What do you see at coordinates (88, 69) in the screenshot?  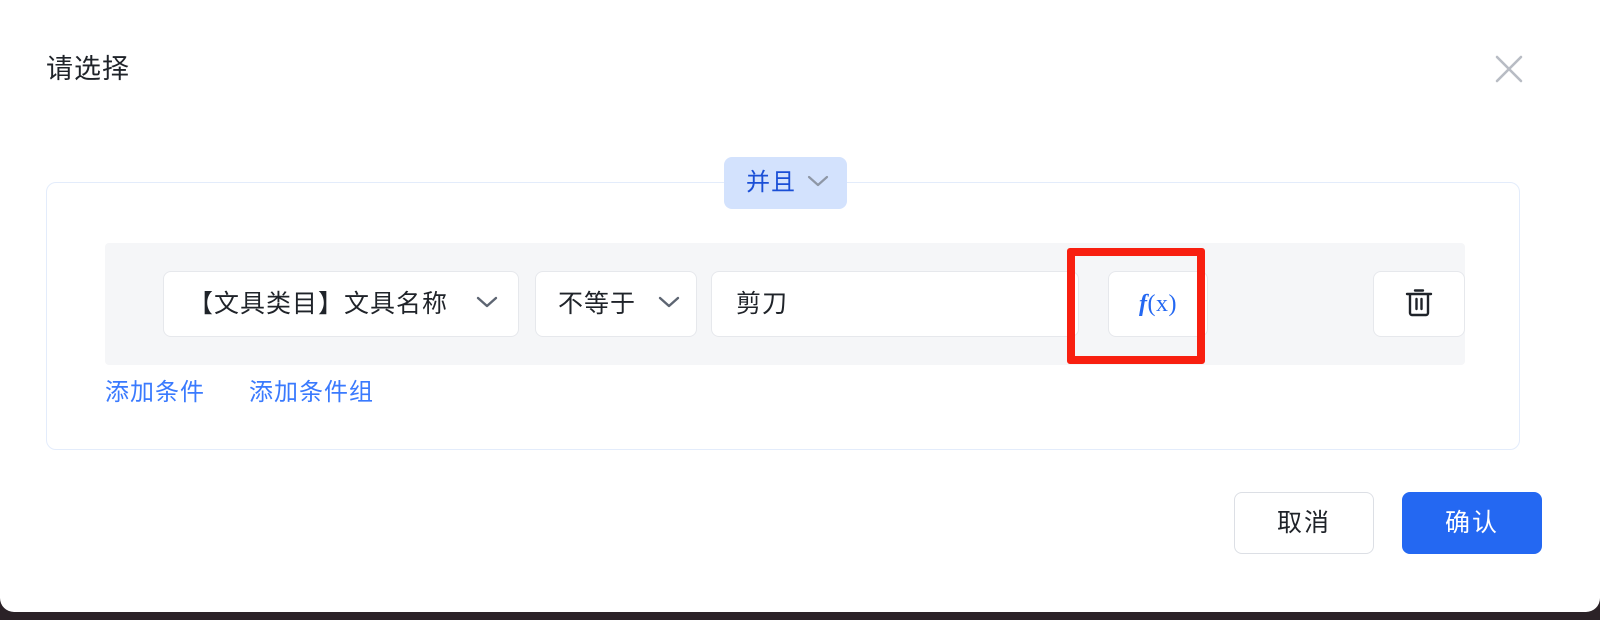 I see `page-title: 请选择` at bounding box center [88, 69].